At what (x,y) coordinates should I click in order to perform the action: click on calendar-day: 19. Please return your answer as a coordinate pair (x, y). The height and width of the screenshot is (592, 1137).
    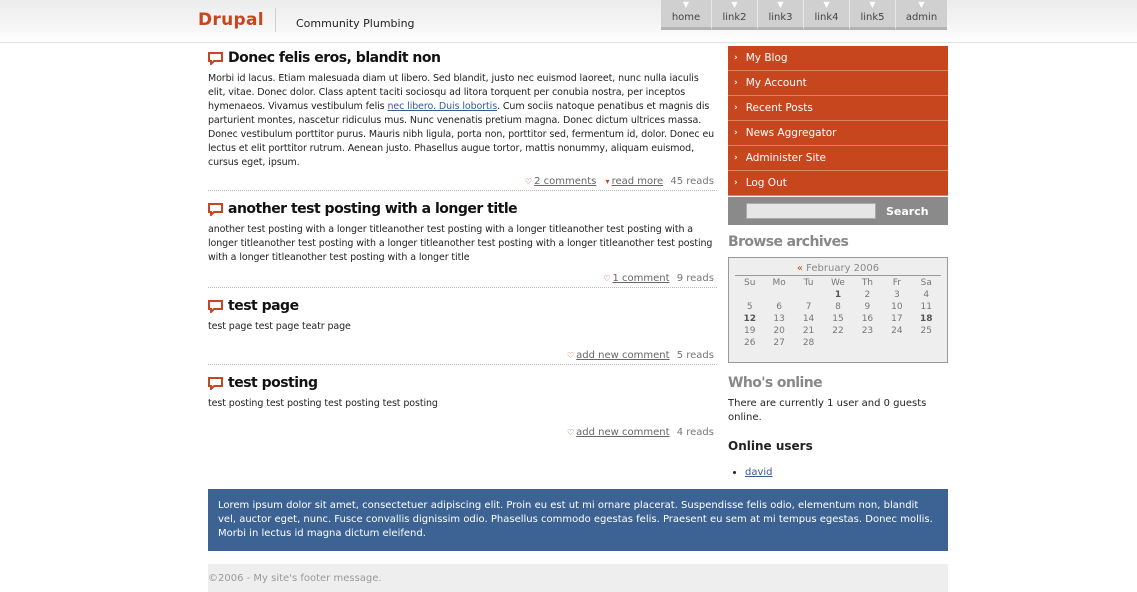
    Looking at the image, I should click on (749, 331).